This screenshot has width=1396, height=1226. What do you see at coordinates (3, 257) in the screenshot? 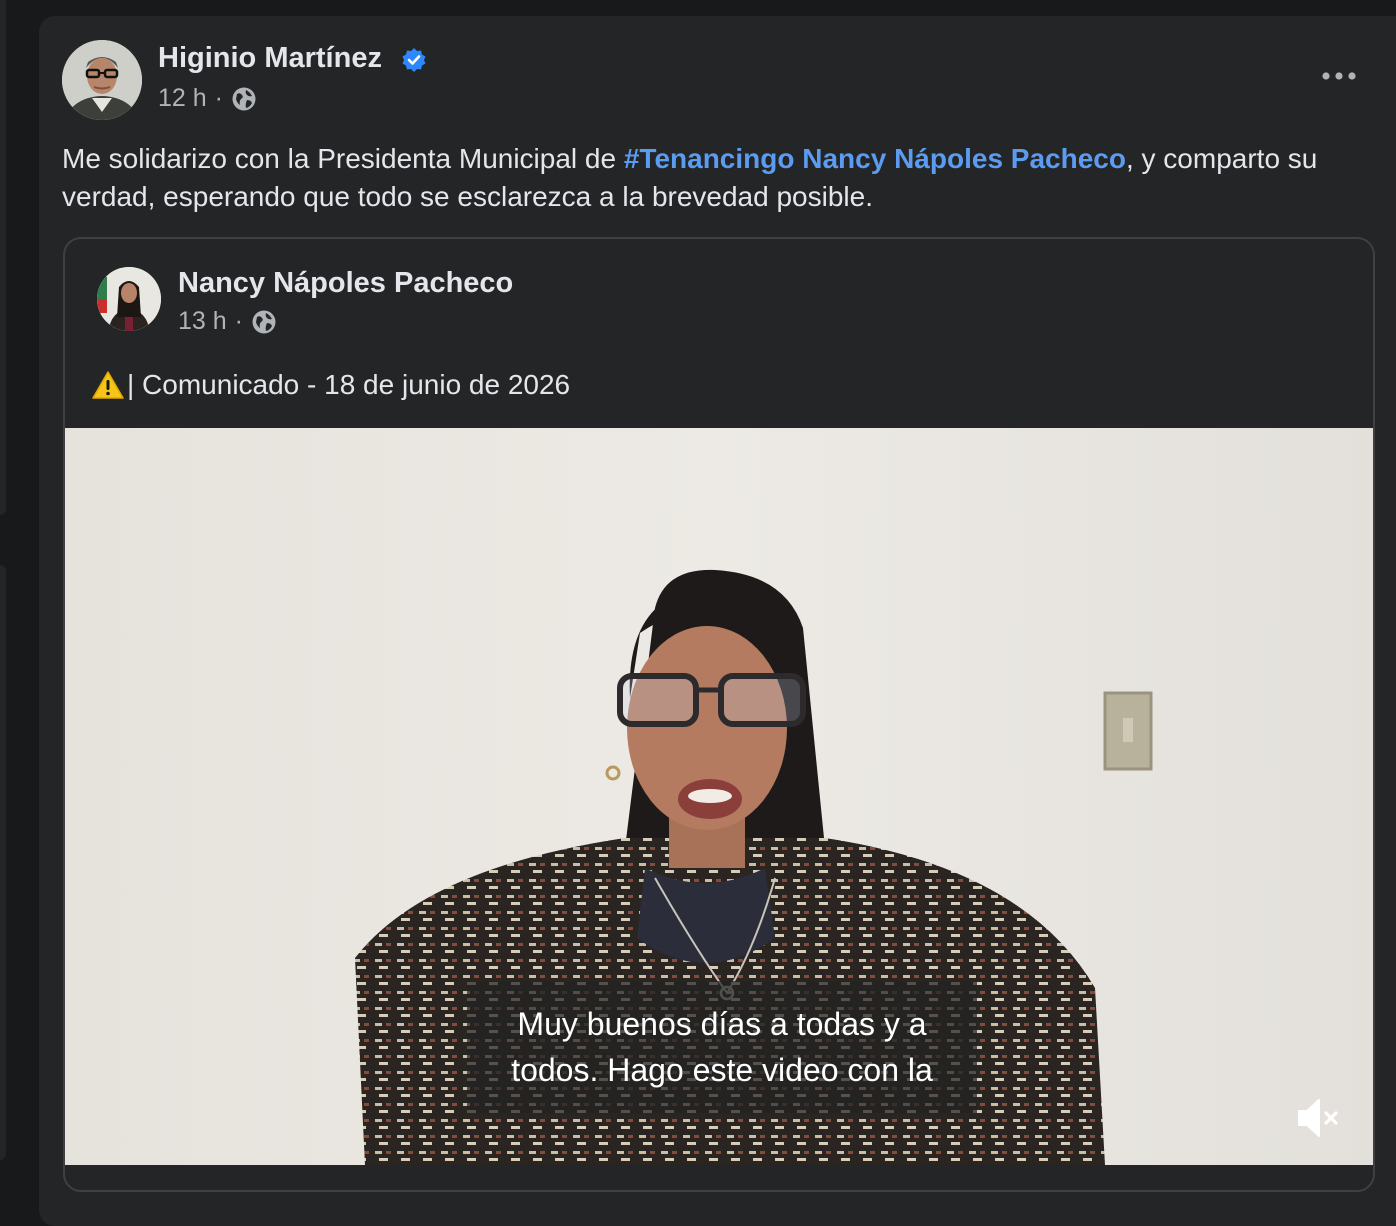
I see `left-panel-edge` at bounding box center [3, 257].